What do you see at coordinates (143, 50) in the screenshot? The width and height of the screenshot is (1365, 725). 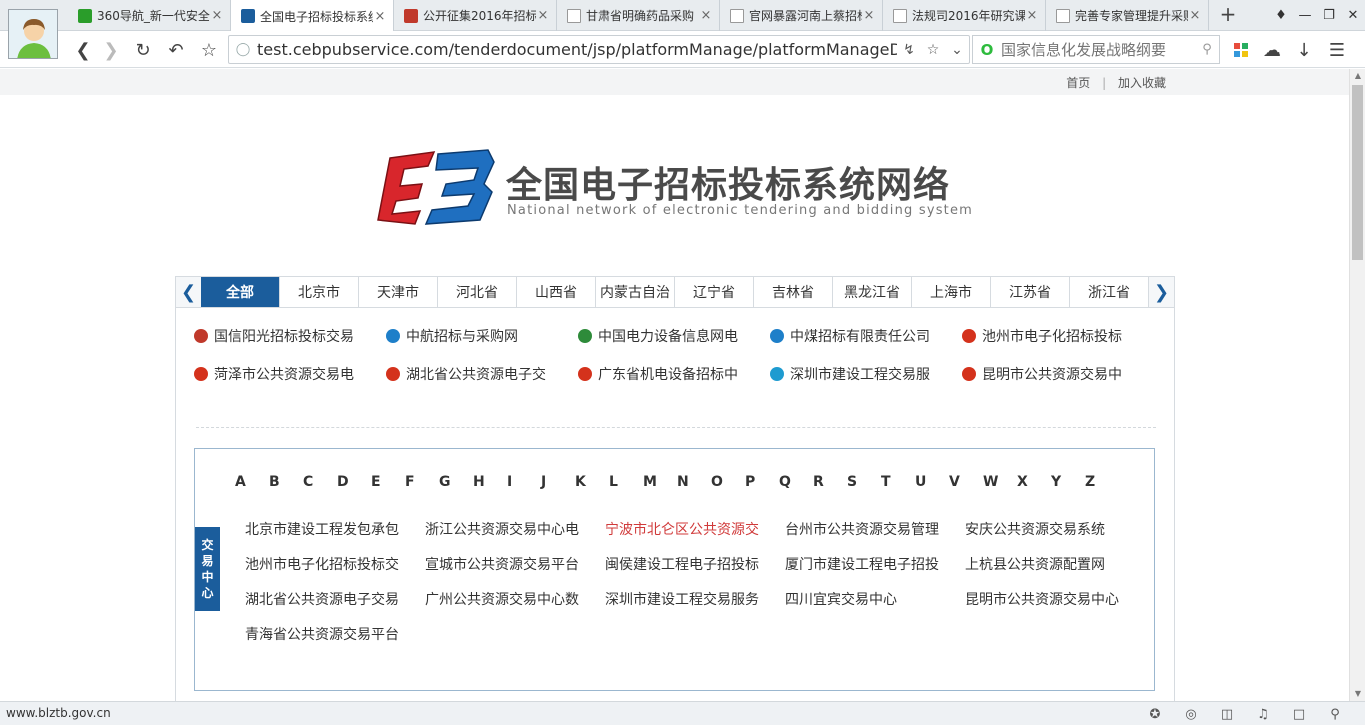 I see `reload-icon: ↻` at bounding box center [143, 50].